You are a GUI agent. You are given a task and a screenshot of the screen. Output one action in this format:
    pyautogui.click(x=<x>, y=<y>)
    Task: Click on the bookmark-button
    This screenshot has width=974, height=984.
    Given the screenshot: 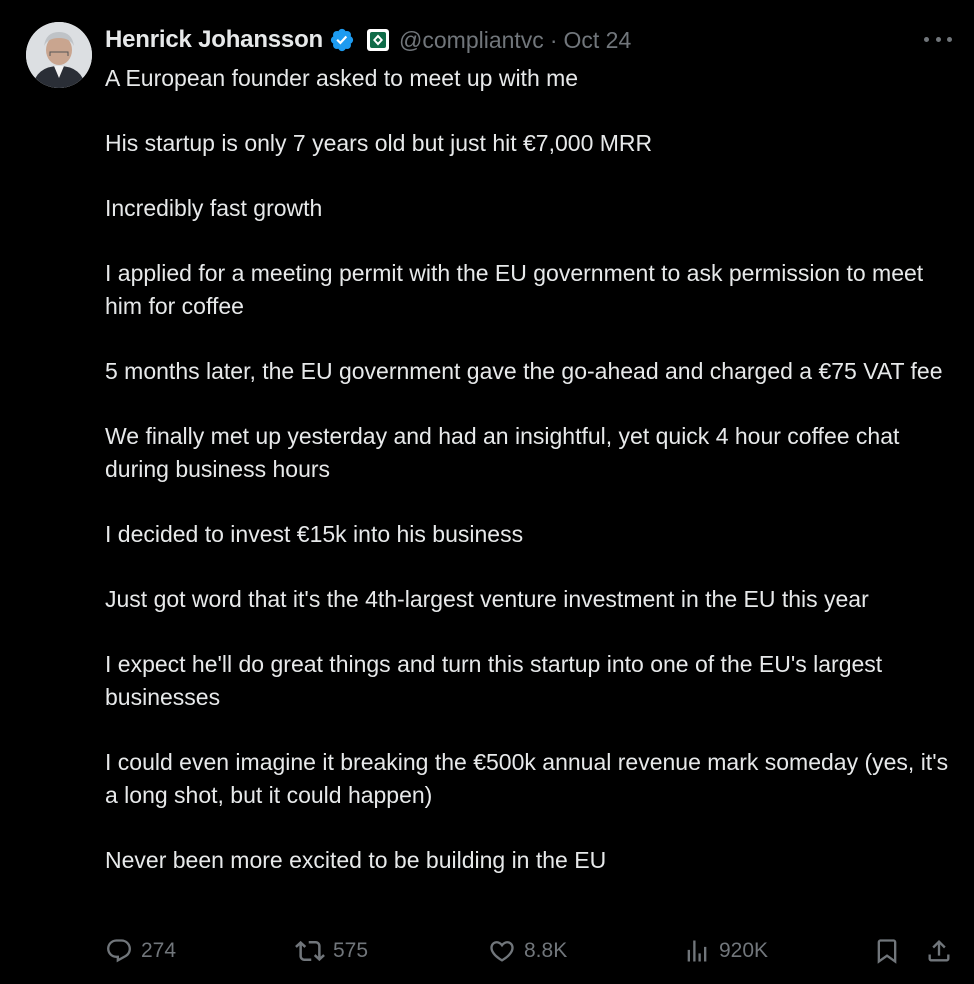 What is the action you would take?
    pyautogui.click(x=887, y=951)
    